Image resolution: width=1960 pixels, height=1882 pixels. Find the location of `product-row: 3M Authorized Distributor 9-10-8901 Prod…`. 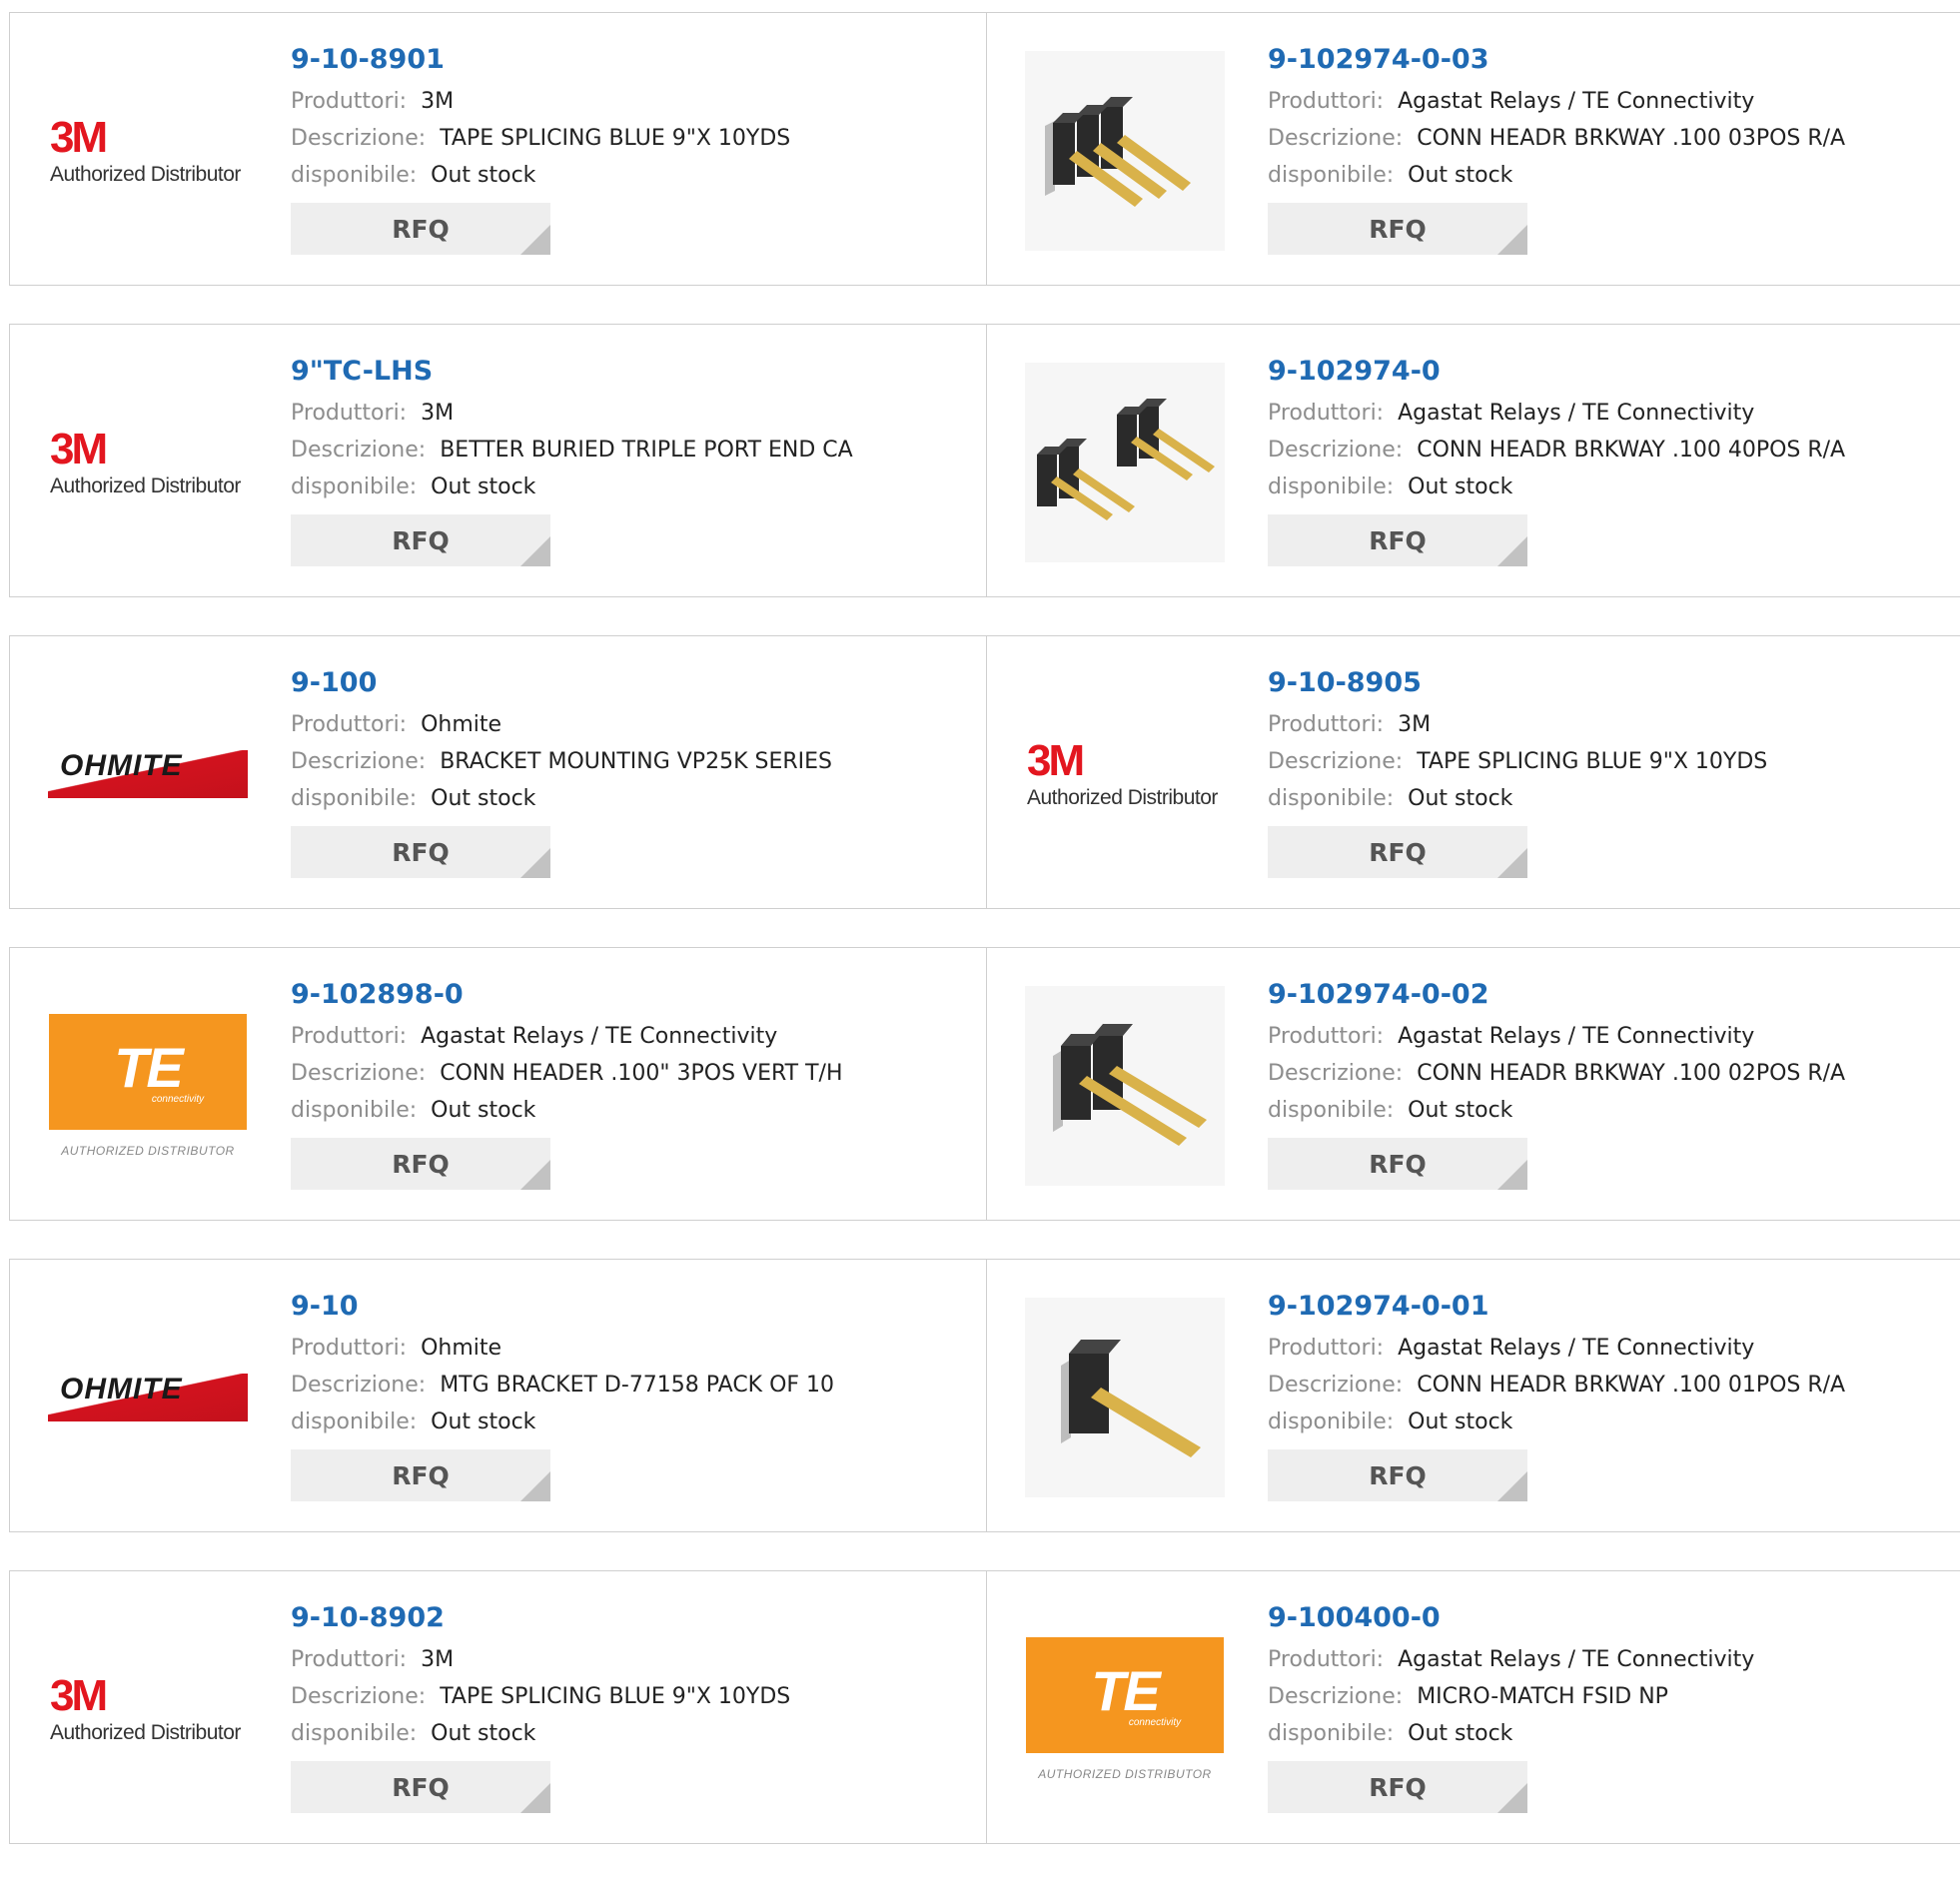

product-row: 3M Authorized Distributor 9-10-8901 Prod… is located at coordinates (984, 150).